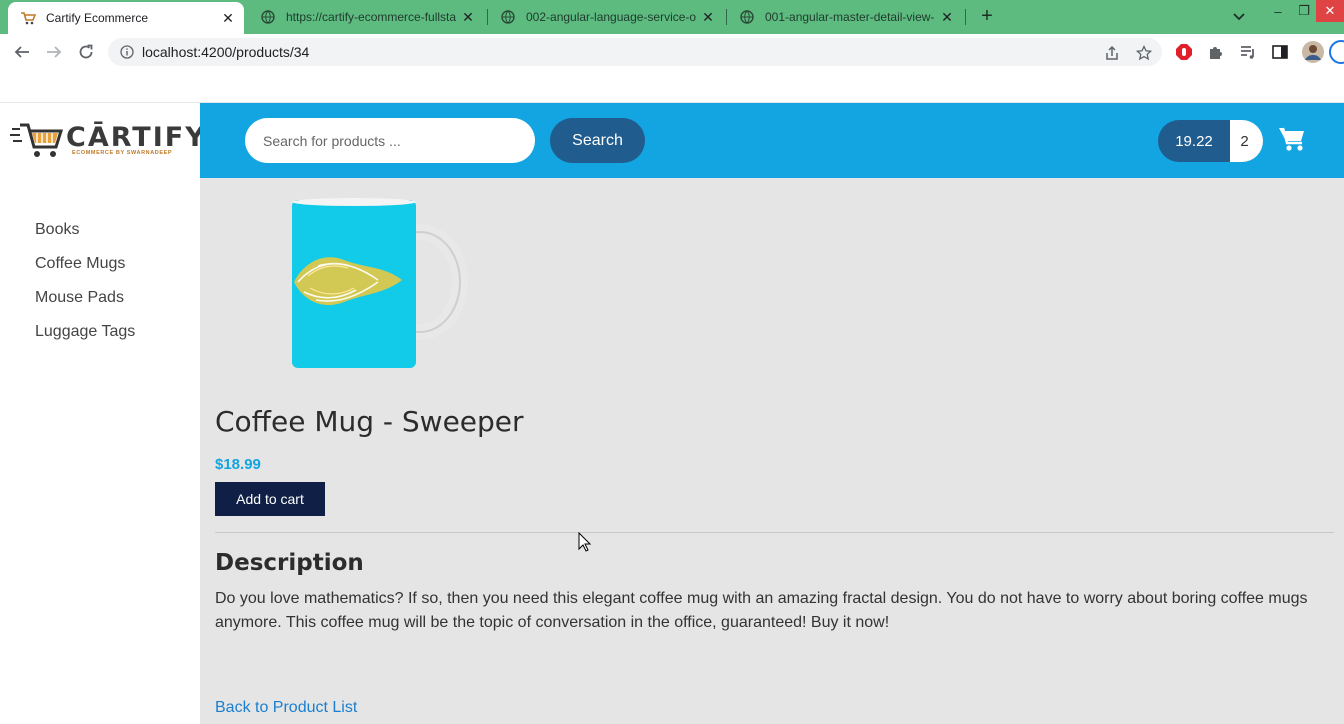 The width and height of the screenshot is (1344, 724). What do you see at coordinates (226, 52) in the screenshot?
I see `url-text: localhost:4200/products/34` at bounding box center [226, 52].